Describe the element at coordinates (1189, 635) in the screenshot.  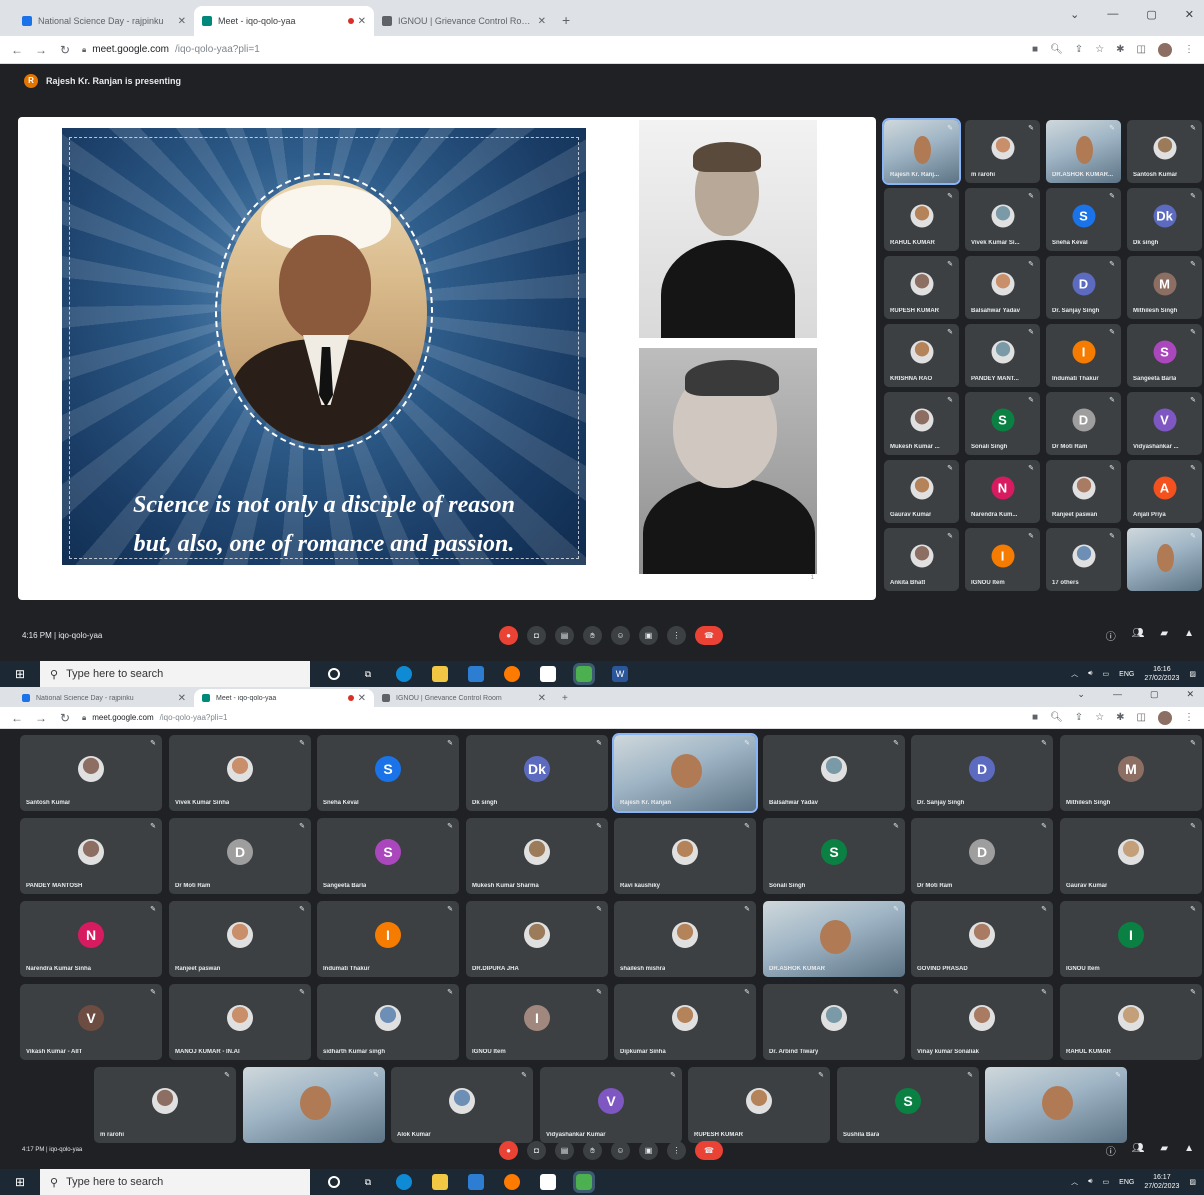
I see `activities-icon: ▲` at that location.